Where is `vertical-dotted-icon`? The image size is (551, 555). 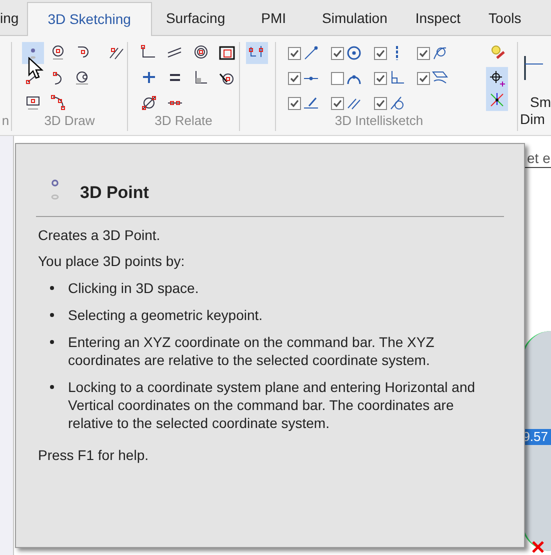
vertical-dotted-icon is located at coordinates (397, 53).